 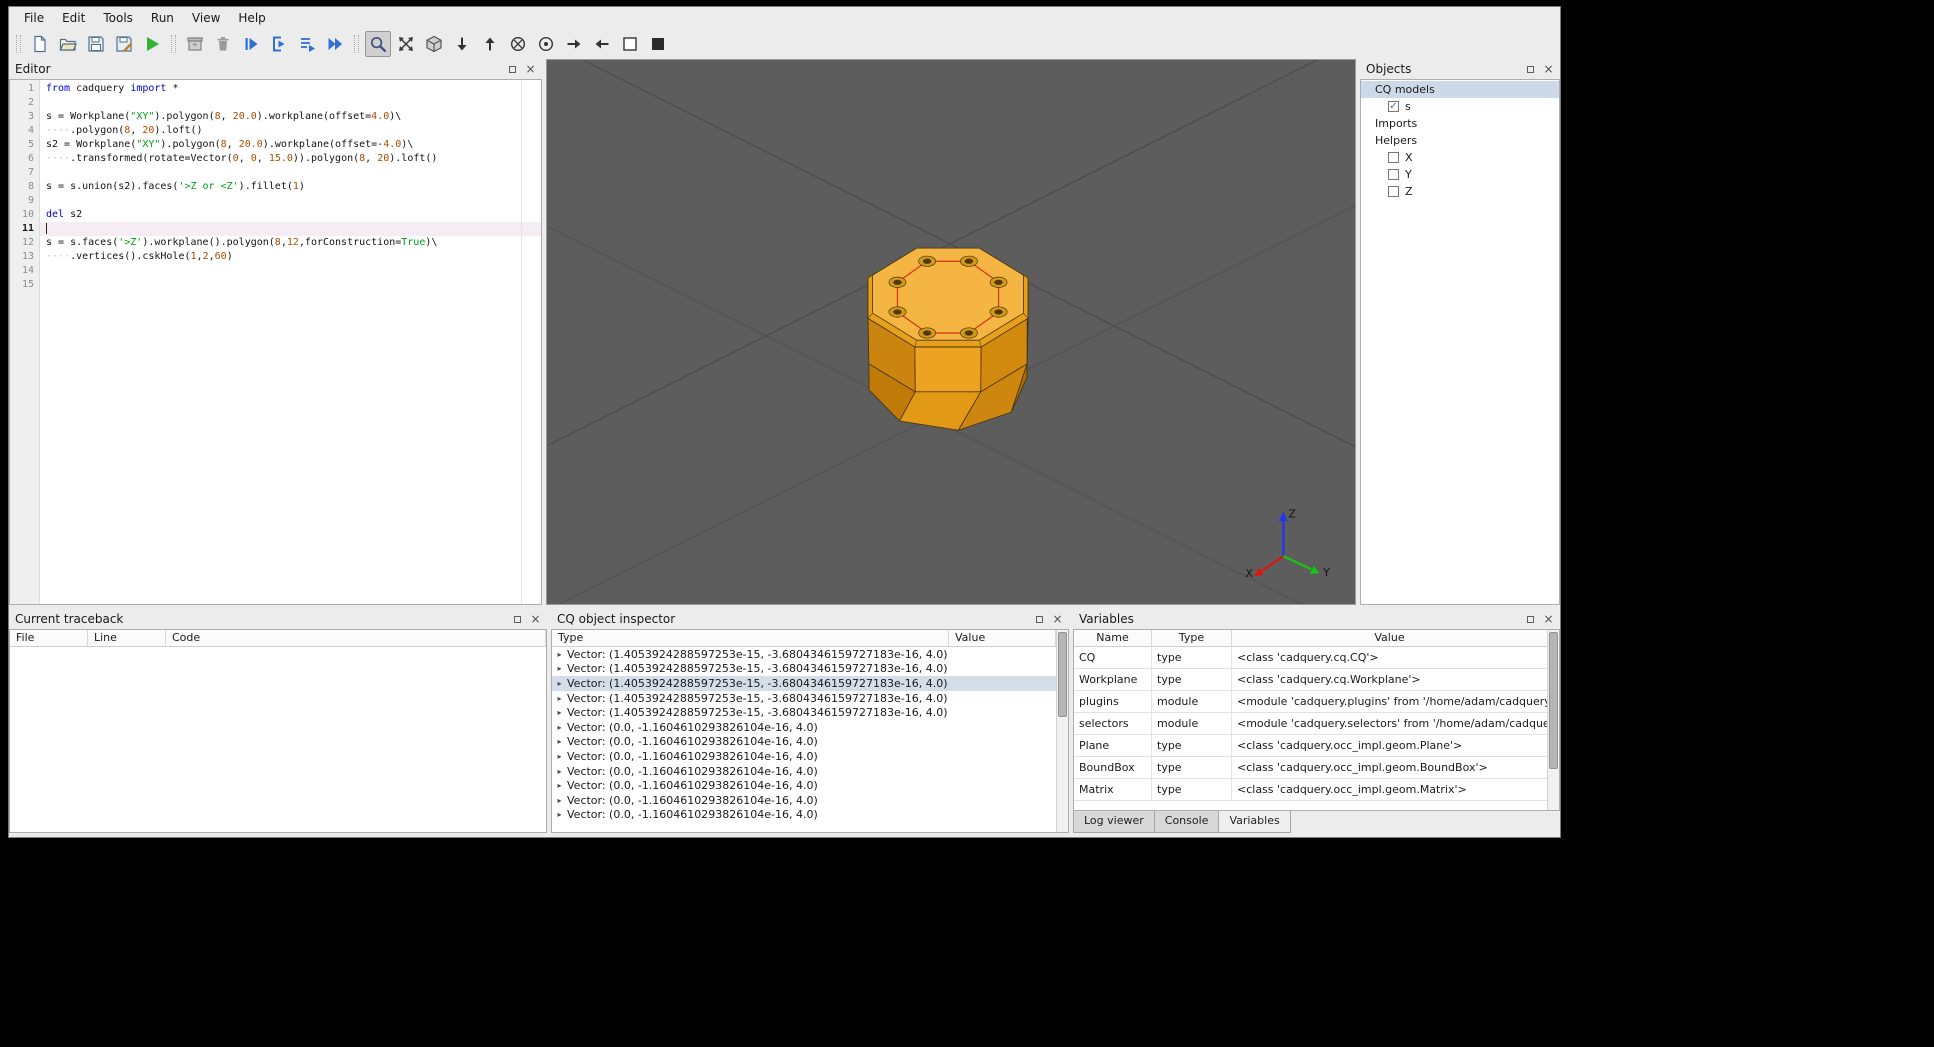 I want to click on wireframe-button, so click(x=630, y=44).